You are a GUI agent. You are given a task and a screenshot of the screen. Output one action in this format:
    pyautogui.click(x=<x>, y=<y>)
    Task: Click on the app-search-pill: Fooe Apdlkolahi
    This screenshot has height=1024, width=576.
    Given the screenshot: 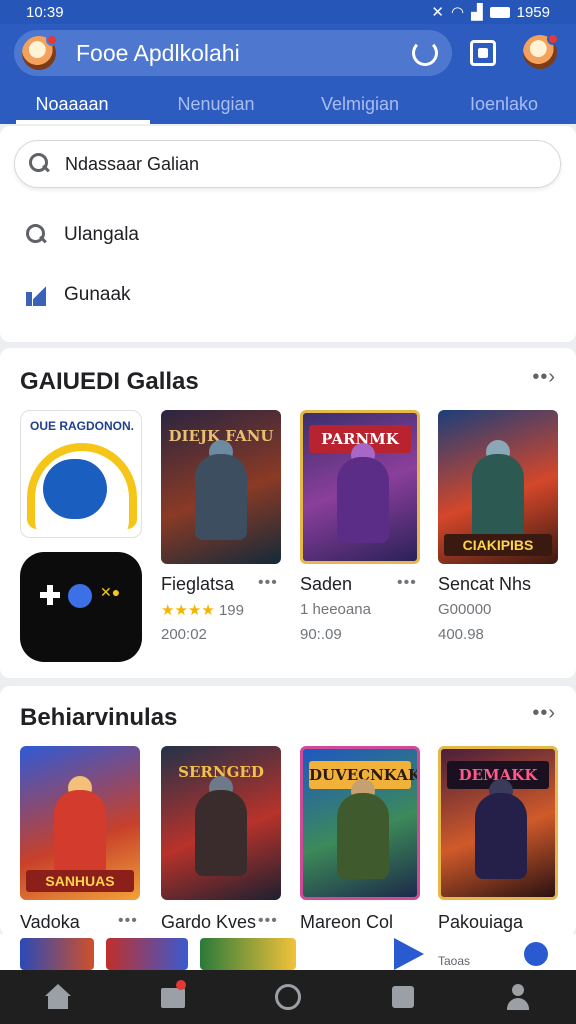 What is the action you would take?
    pyautogui.click(x=233, y=53)
    